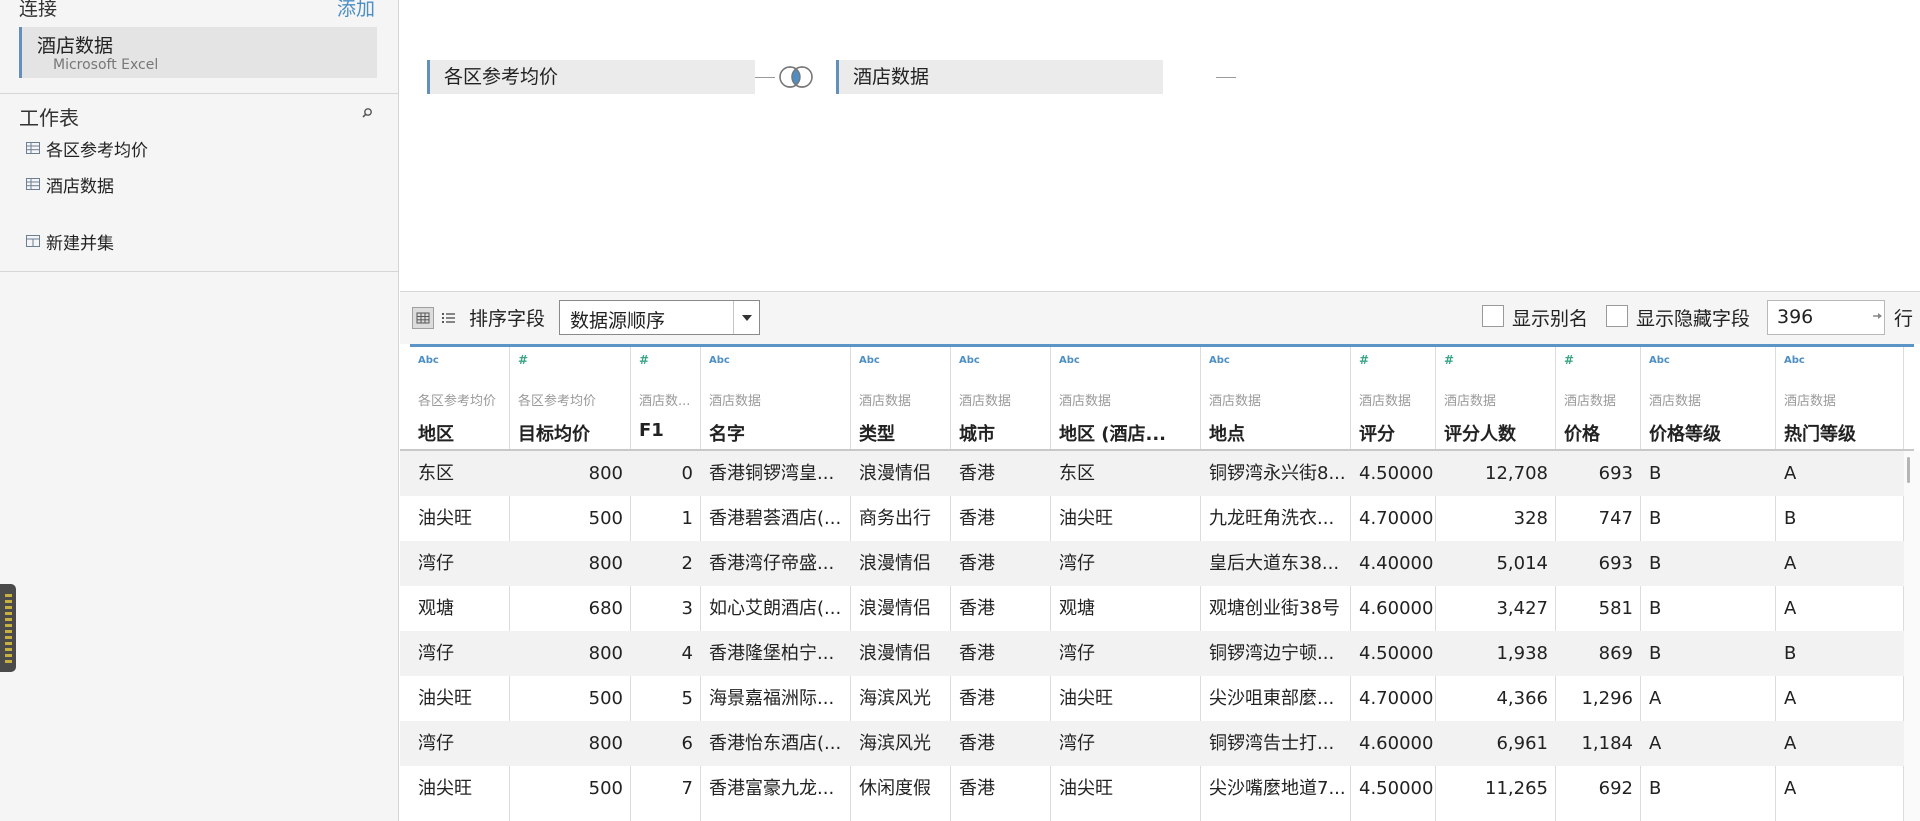 This screenshot has height=821, width=1920. Describe the element at coordinates (1598, 398) in the screenshot. I see `column-header: # 酒店数据 价格` at that location.